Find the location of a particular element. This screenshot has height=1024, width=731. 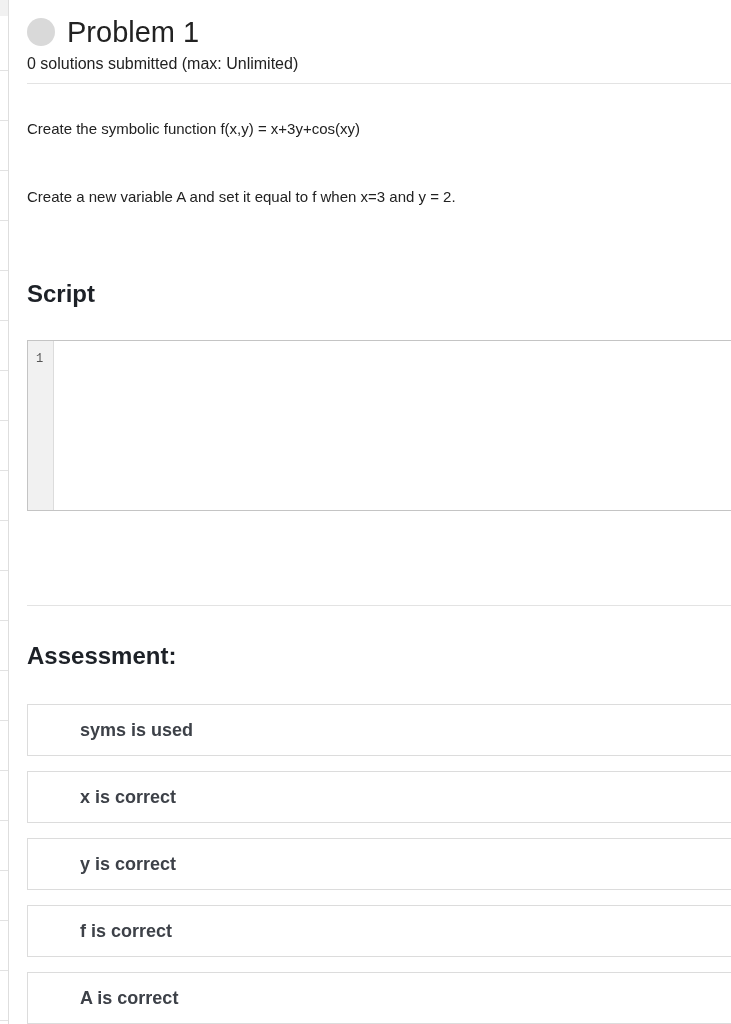

test-label: y is correct is located at coordinates (128, 864).